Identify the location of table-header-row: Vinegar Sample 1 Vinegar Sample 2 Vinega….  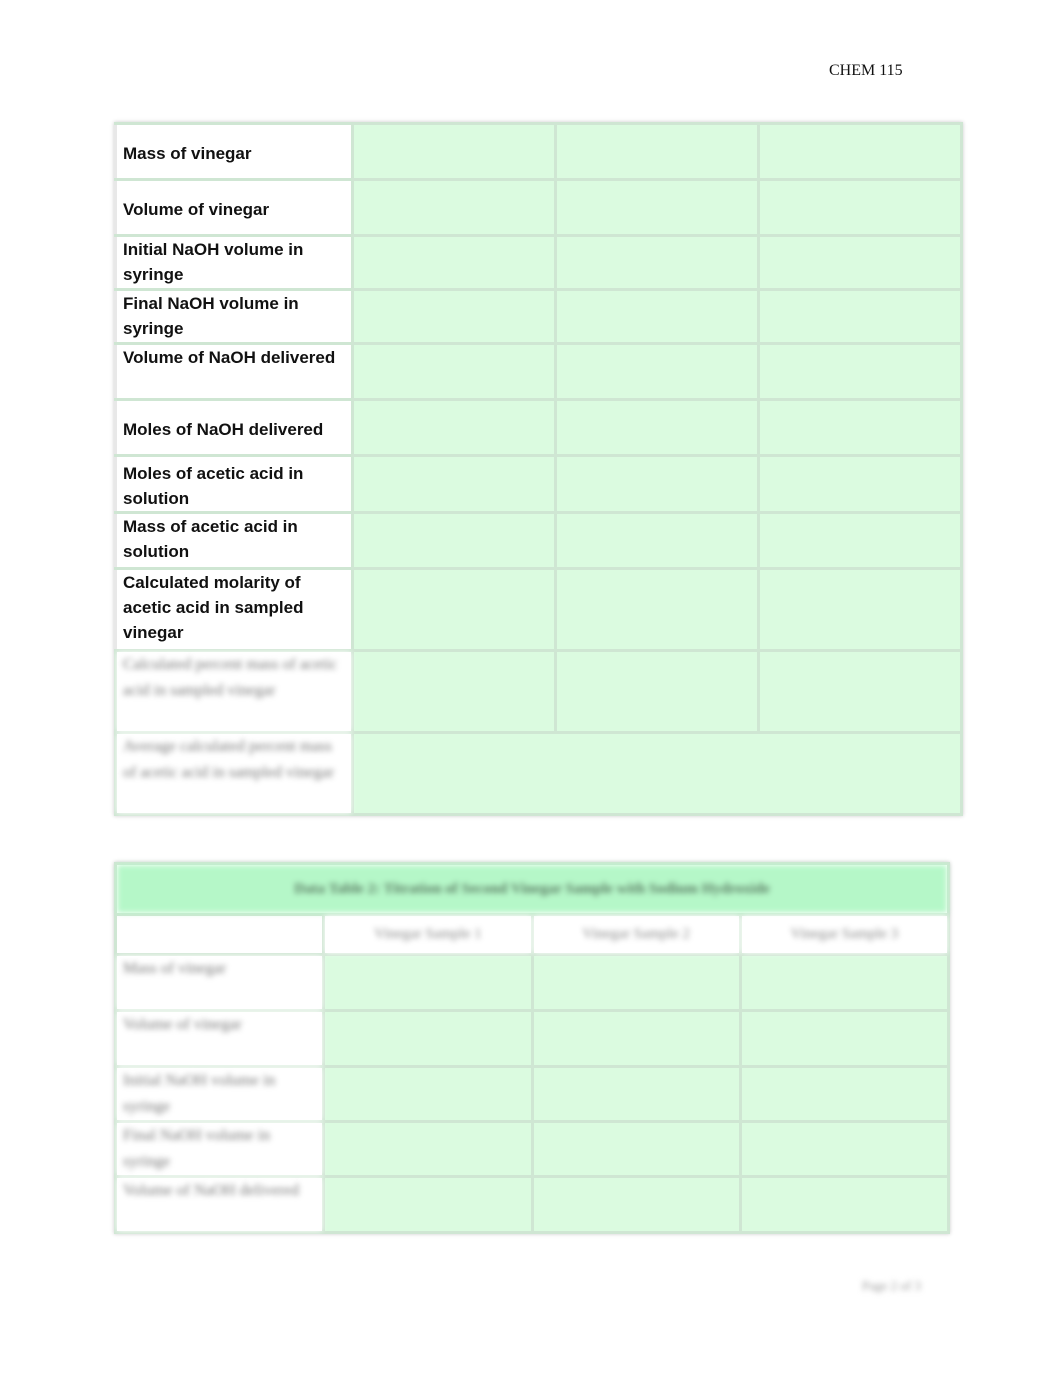
(532, 934).